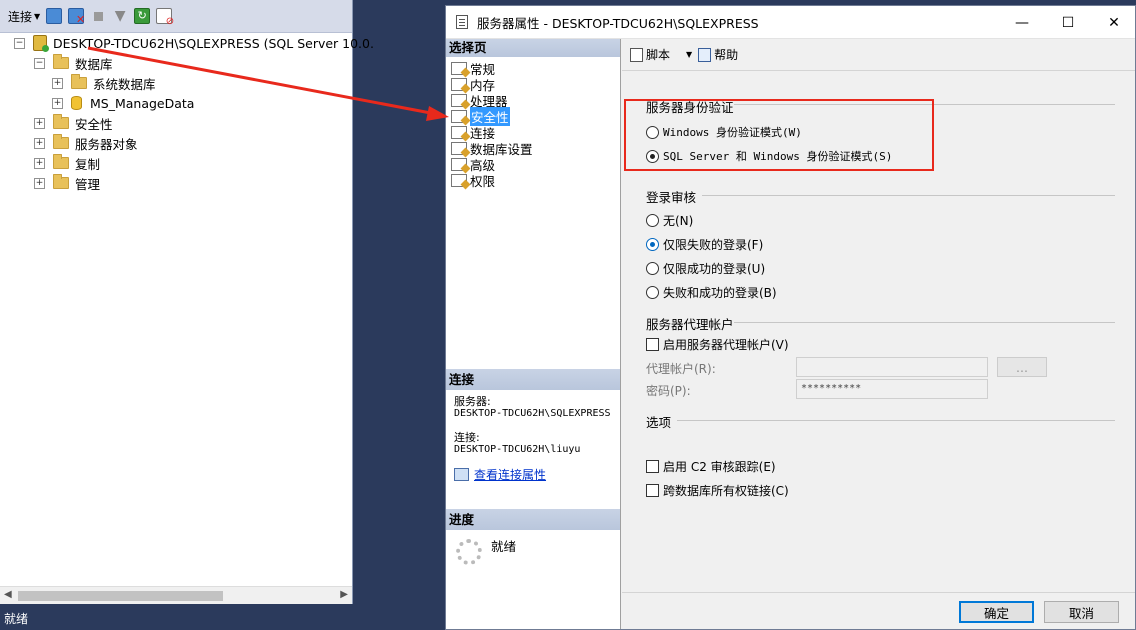 This screenshot has height=630, width=1136. I want to click on horizontal-scrollbar: ◀ ▶, so click(176, 595).